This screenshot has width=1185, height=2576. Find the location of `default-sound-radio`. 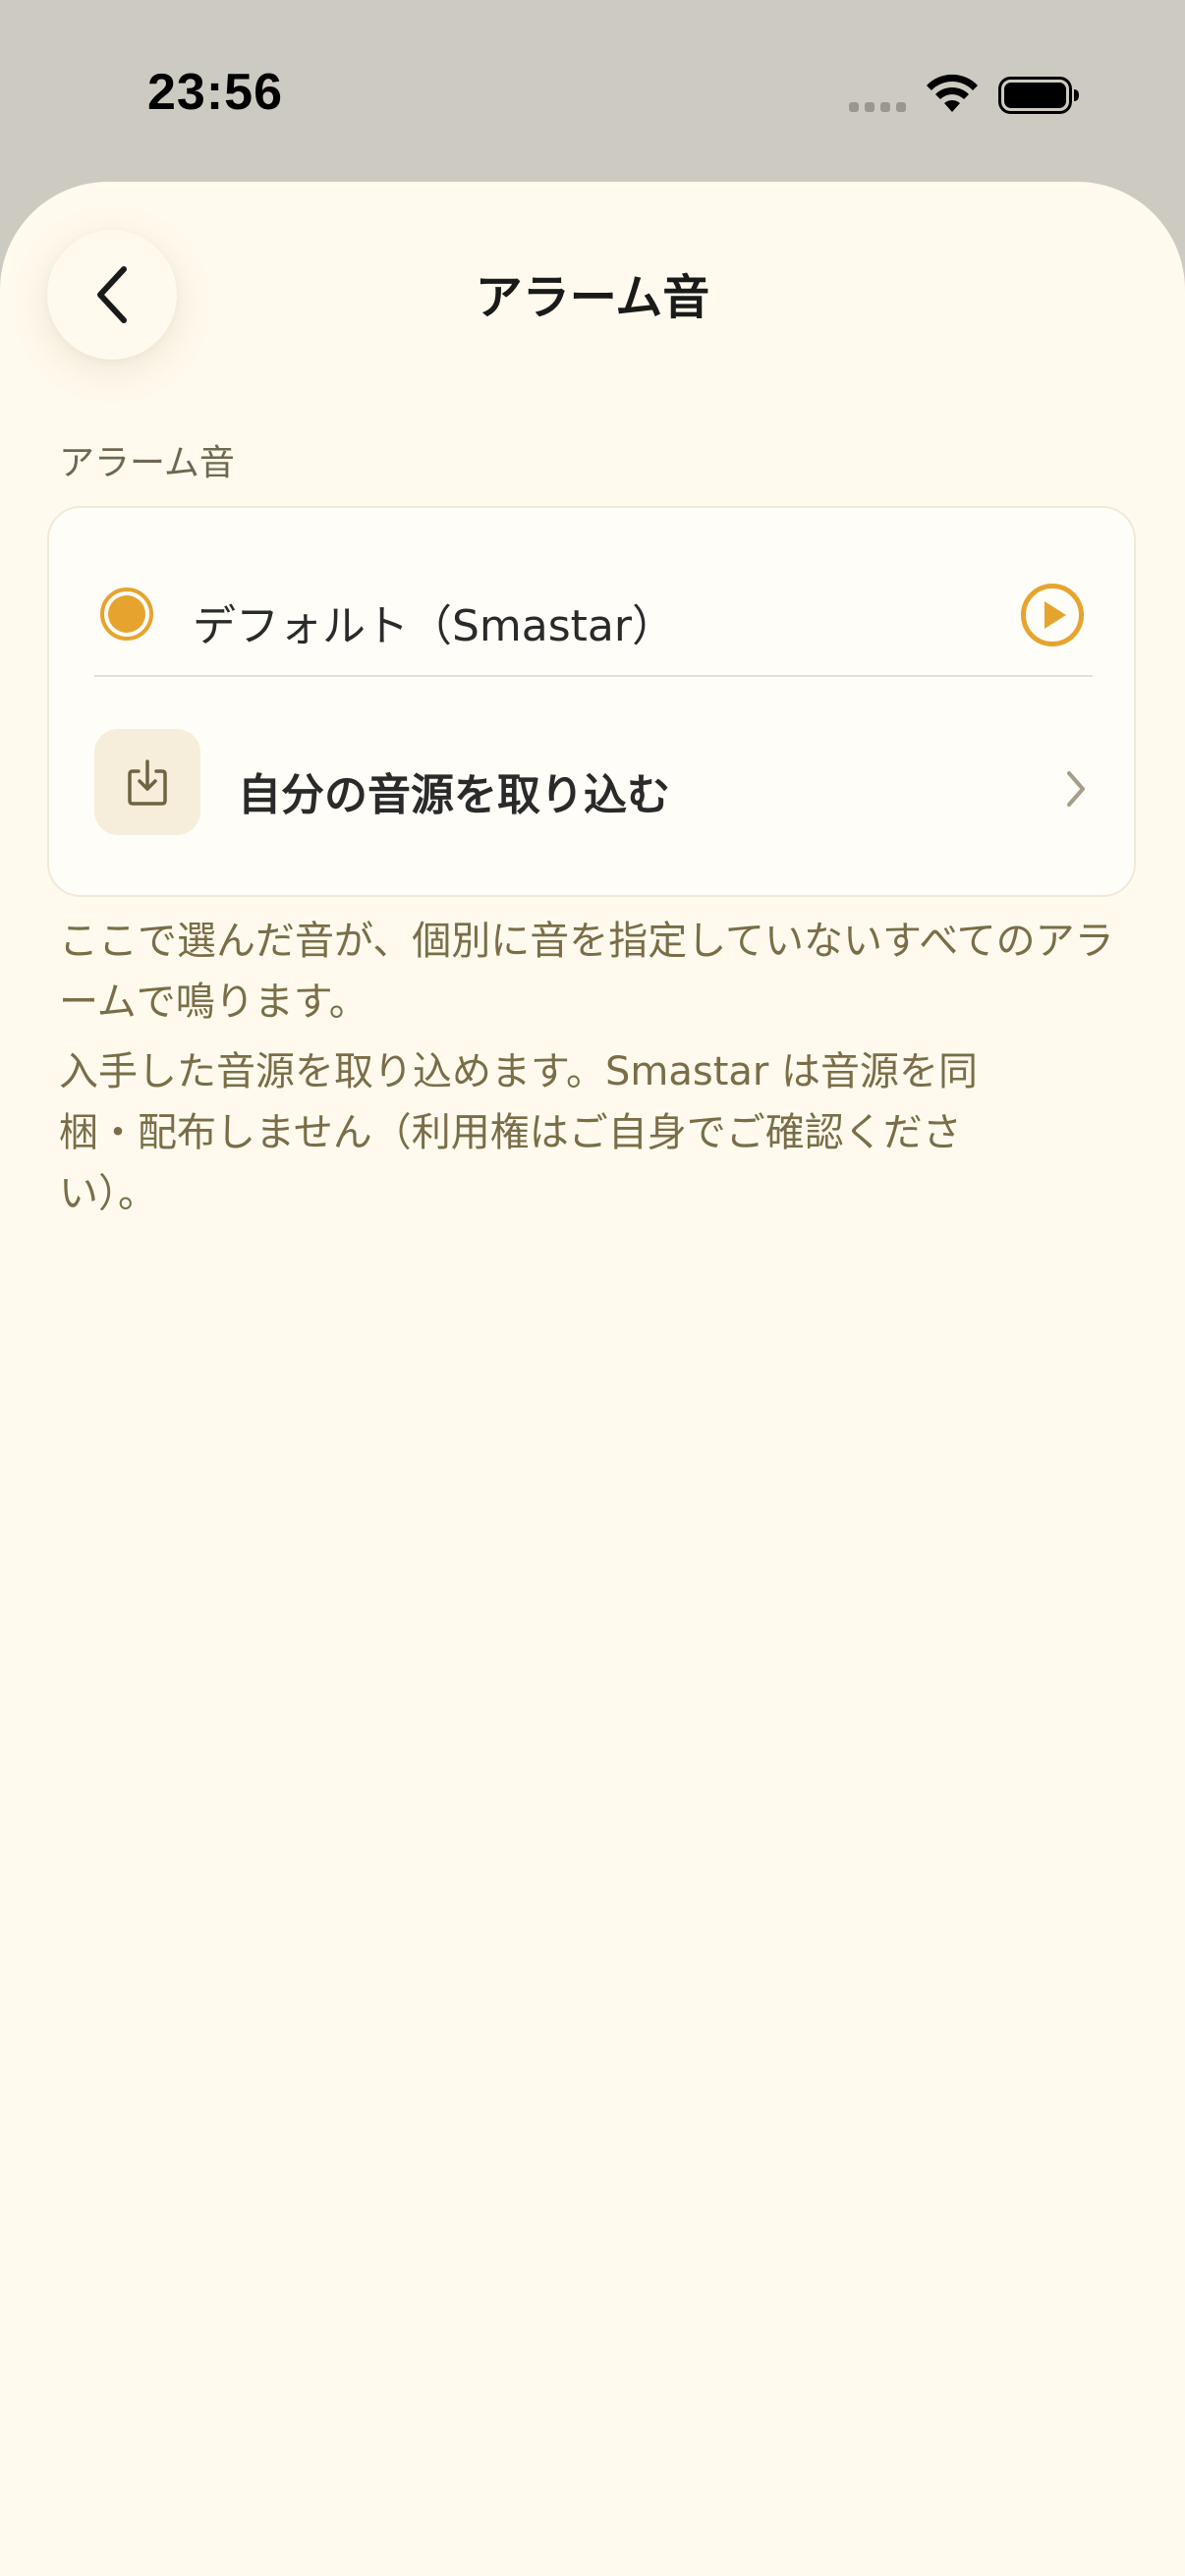

default-sound-radio is located at coordinates (127, 614).